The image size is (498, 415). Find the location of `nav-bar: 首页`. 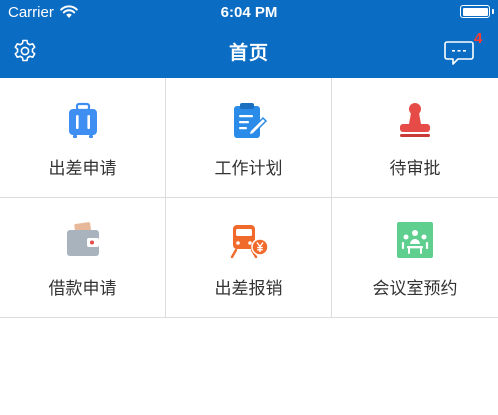

nav-bar: 首页 is located at coordinates (249, 52).